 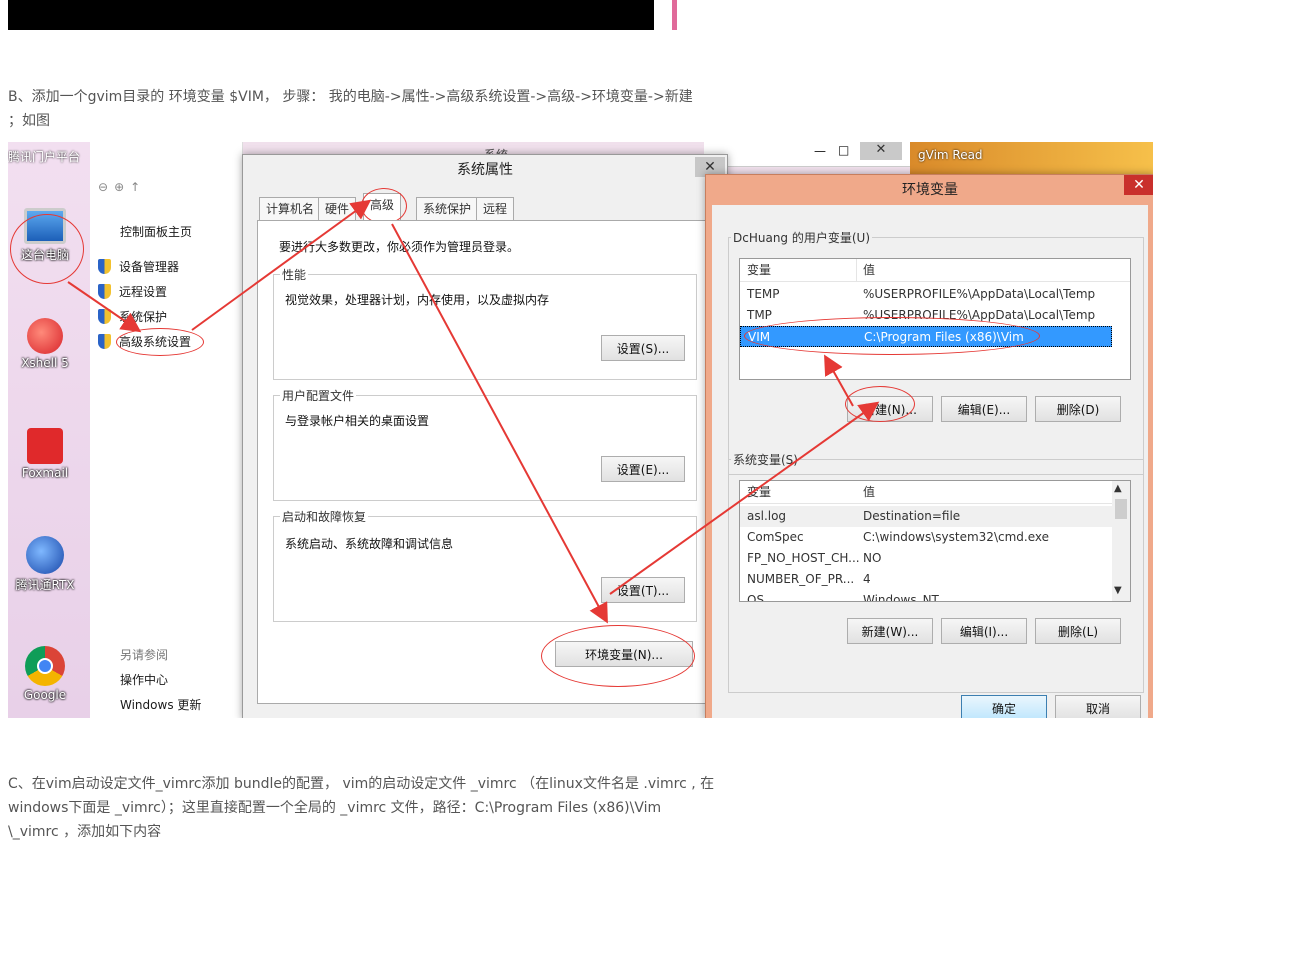 What do you see at coordinates (331, 15) in the screenshot?
I see `top-banner-image` at bounding box center [331, 15].